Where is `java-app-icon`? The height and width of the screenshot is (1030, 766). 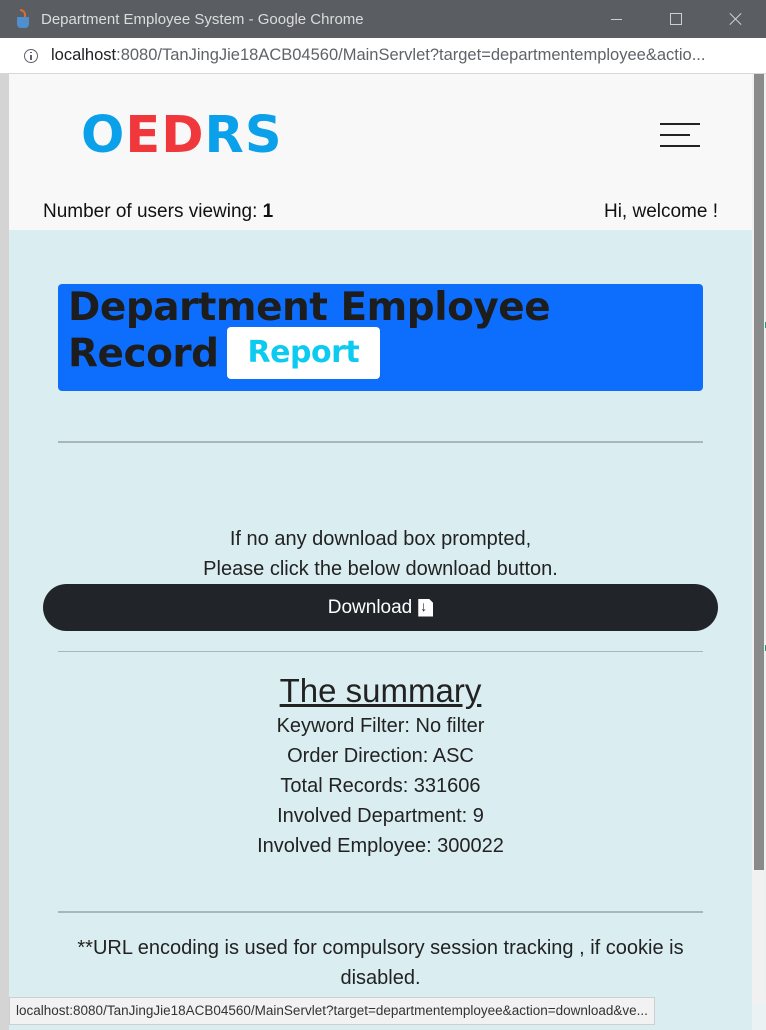 java-app-icon is located at coordinates (23, 19).